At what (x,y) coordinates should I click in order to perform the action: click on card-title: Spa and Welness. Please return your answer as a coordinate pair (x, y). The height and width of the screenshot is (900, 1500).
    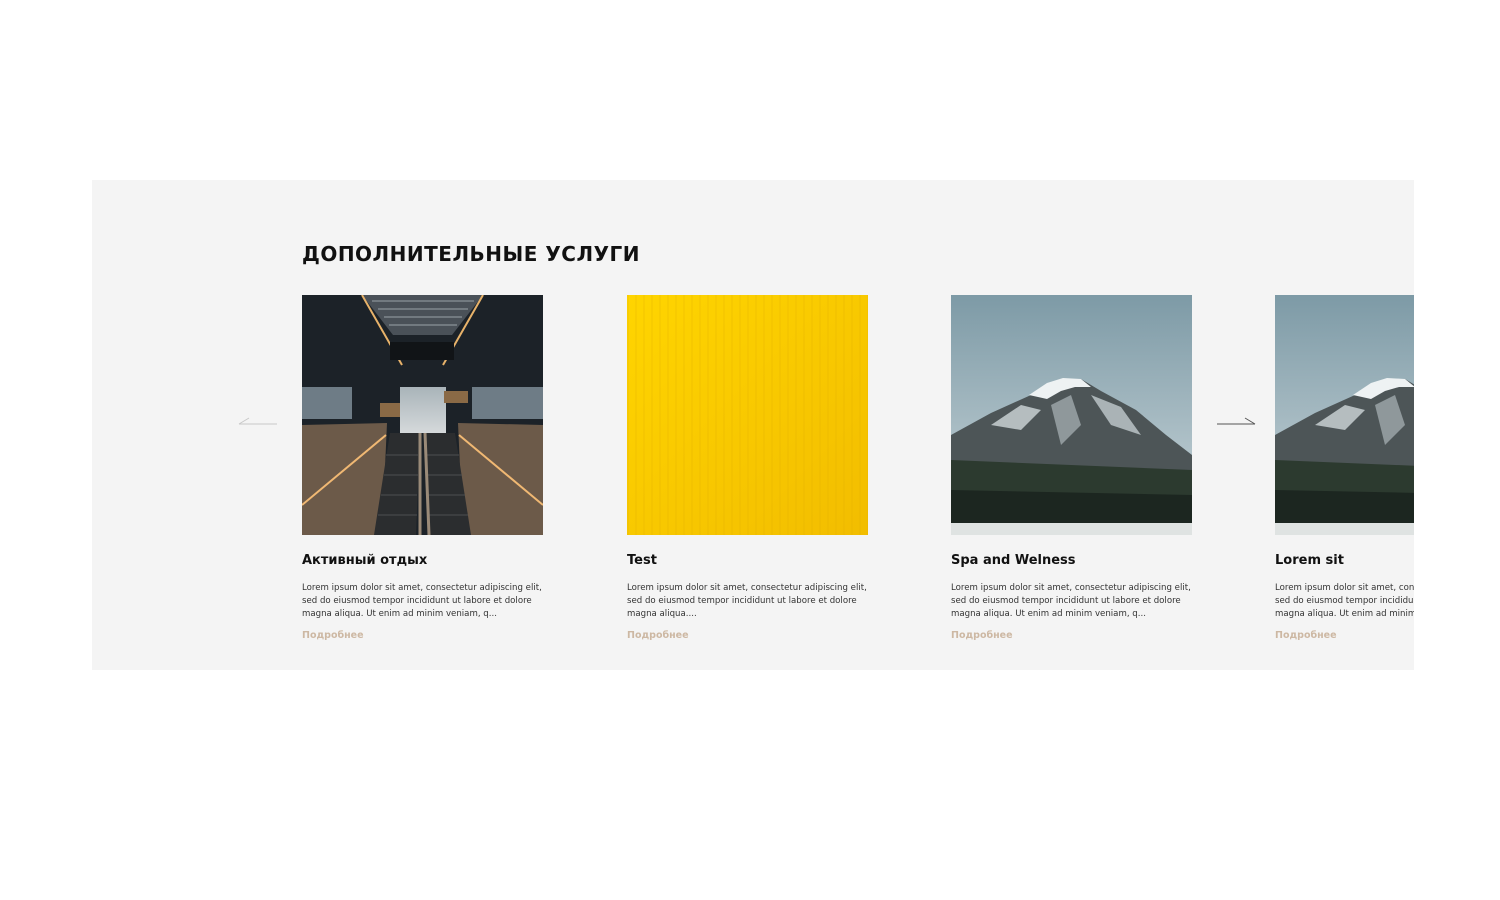
    Looking at the image, I should click on (1013, 560).